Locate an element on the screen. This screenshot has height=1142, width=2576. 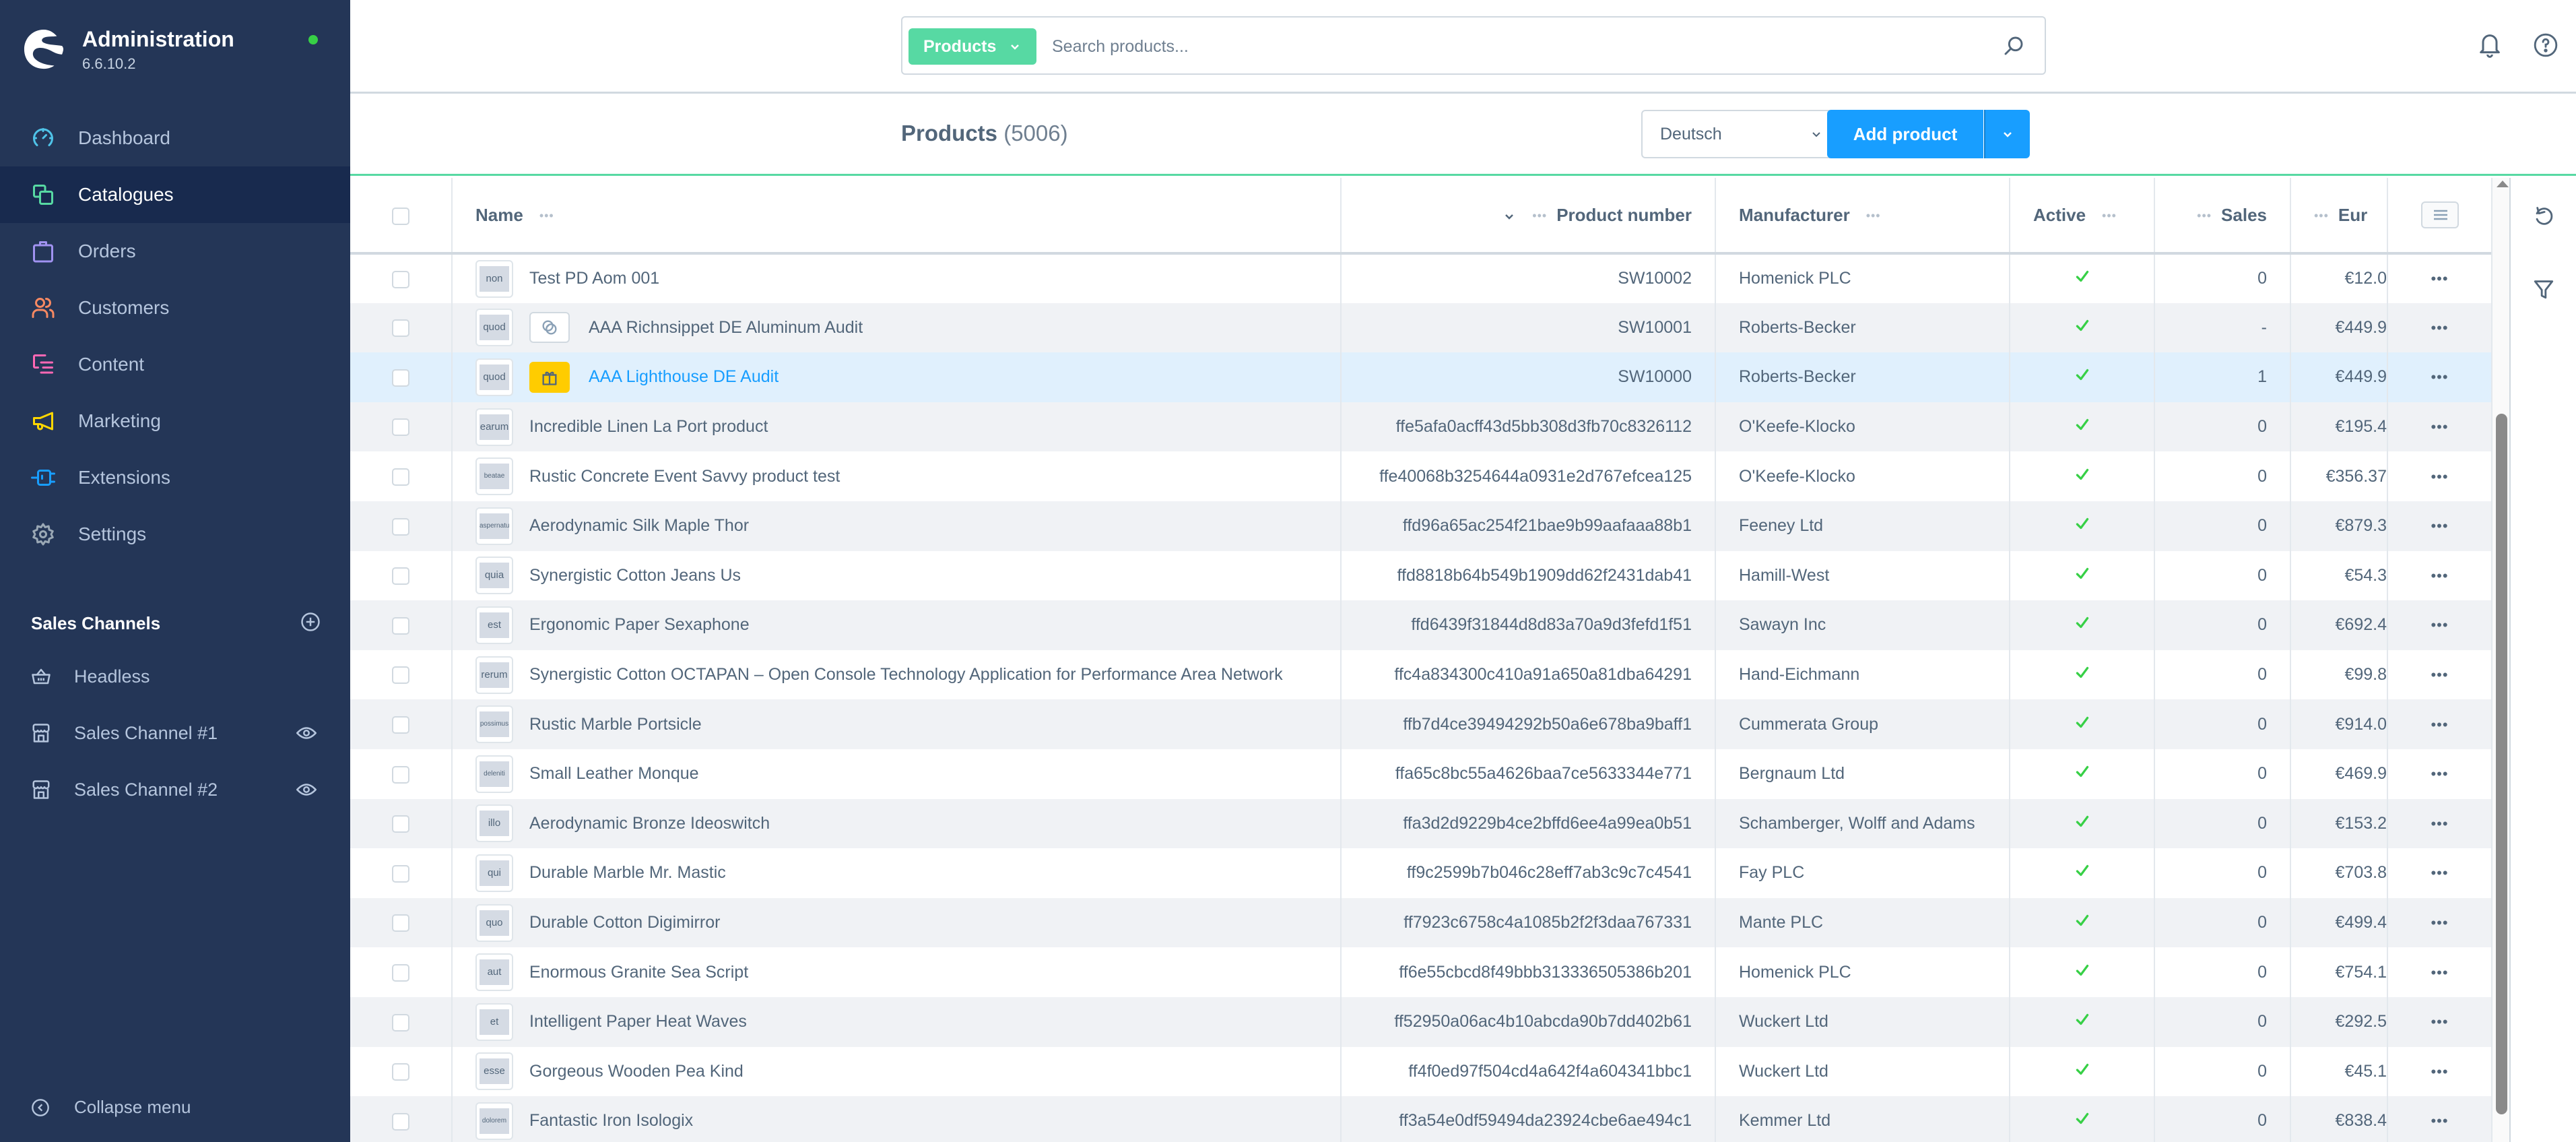
sales-channel-headless: Headless is located at coordinates (175, 676).